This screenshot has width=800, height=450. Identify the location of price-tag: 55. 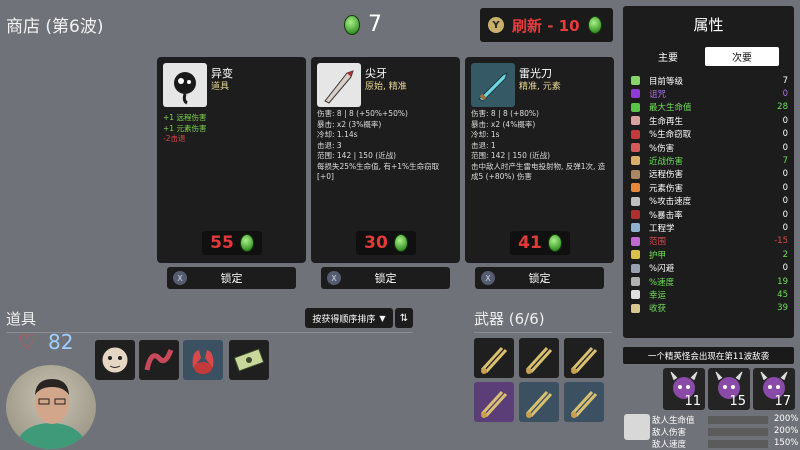
(232, 243).